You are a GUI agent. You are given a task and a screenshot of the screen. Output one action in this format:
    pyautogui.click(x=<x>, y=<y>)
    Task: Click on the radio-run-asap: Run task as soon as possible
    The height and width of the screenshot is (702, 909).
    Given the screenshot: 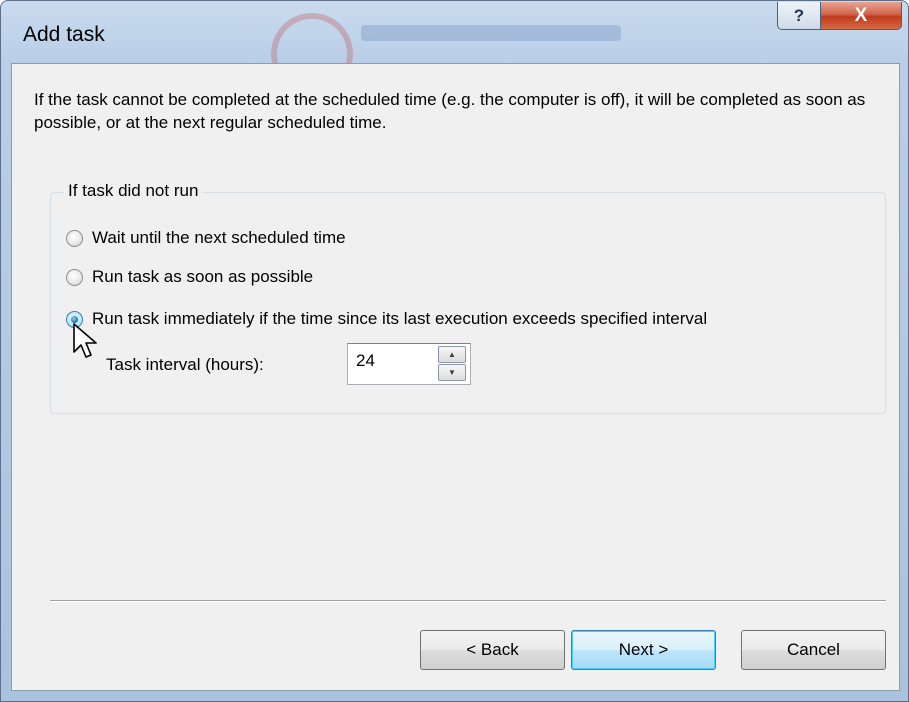 What is the action you would take?
    pyautogui.click(x=189, y=277)
    